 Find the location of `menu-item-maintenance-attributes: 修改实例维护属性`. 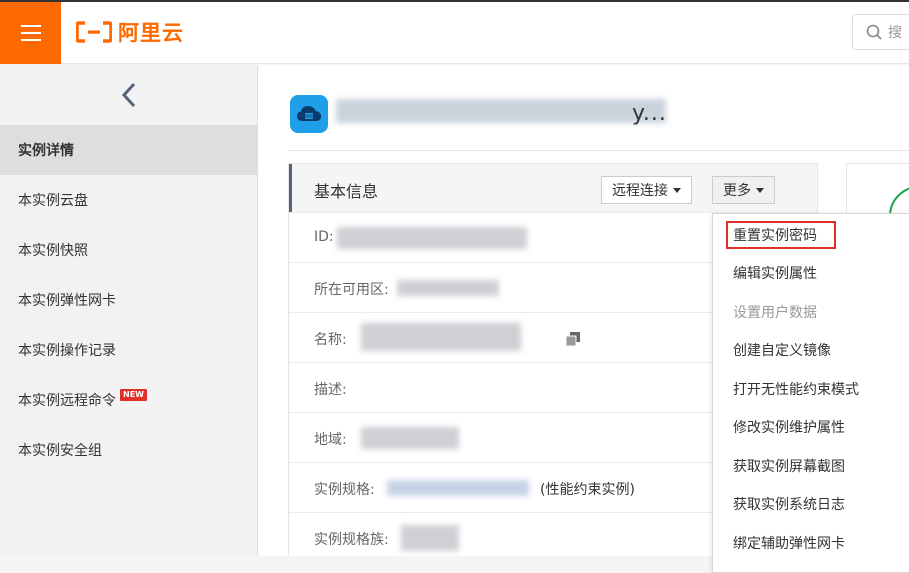

menu-item-maintenance-attributes: 修改实例维护属性 is located at coordinates (811, 427).